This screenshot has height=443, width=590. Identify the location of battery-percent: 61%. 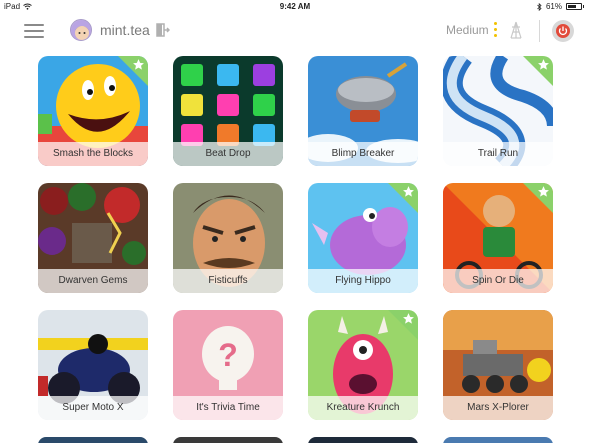
(553, 6).